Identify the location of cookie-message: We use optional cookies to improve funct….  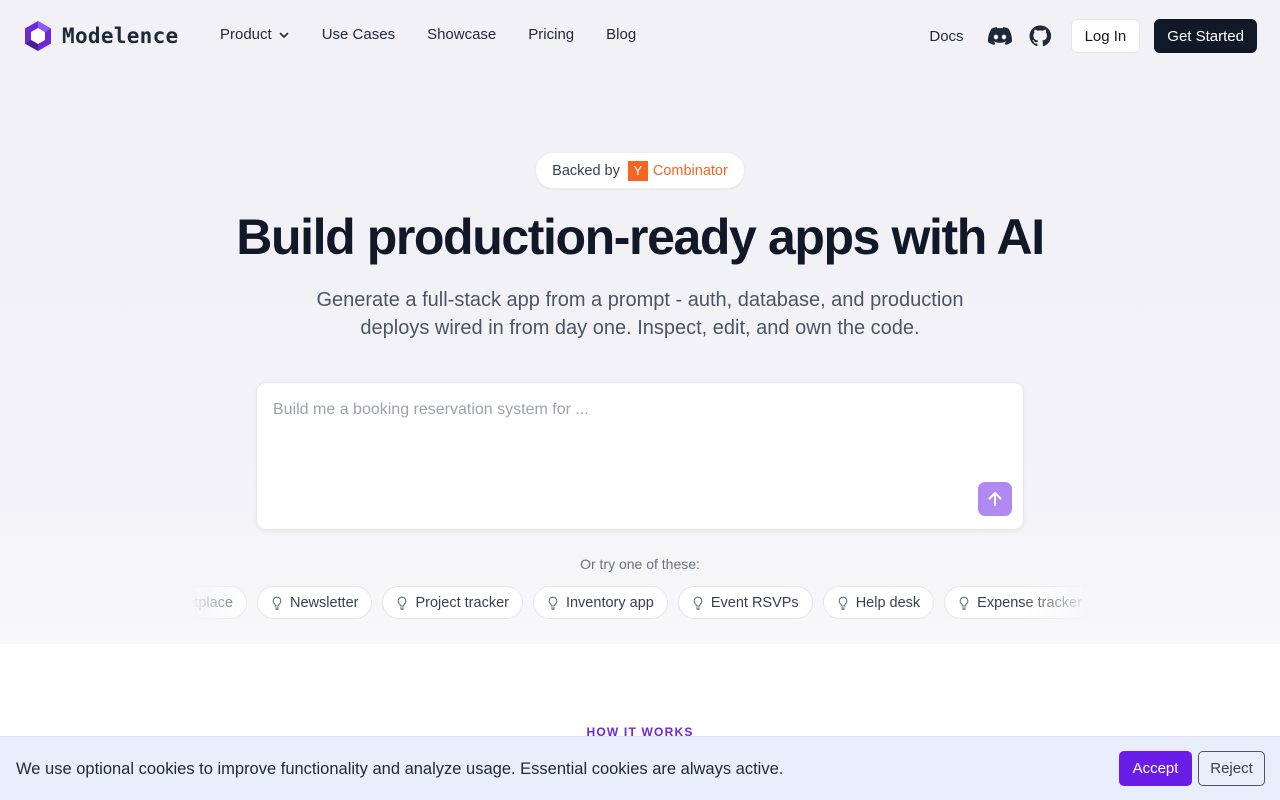
(400, 769).